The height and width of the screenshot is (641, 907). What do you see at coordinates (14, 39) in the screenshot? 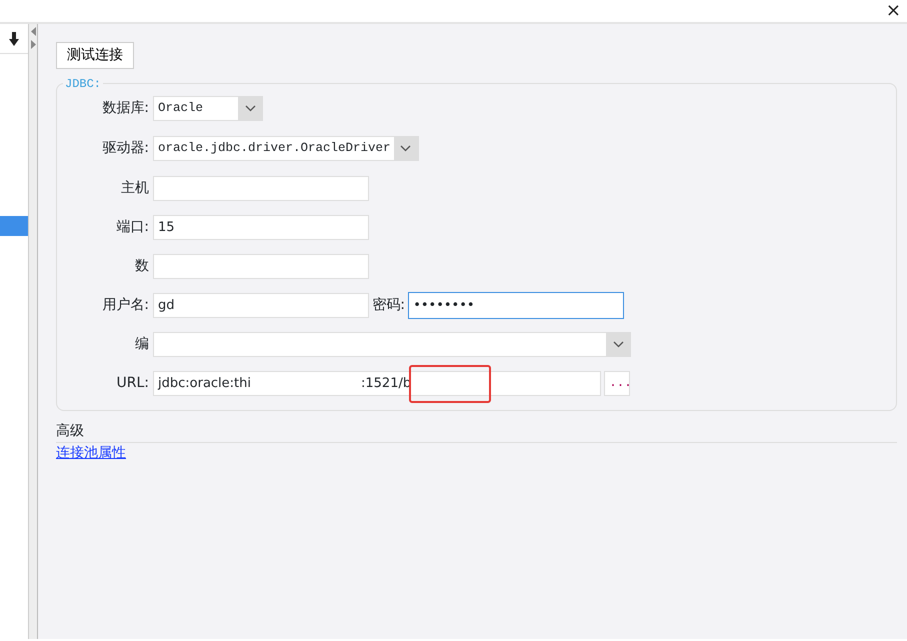
I see `download-icon` at bounding box center [14, 39].